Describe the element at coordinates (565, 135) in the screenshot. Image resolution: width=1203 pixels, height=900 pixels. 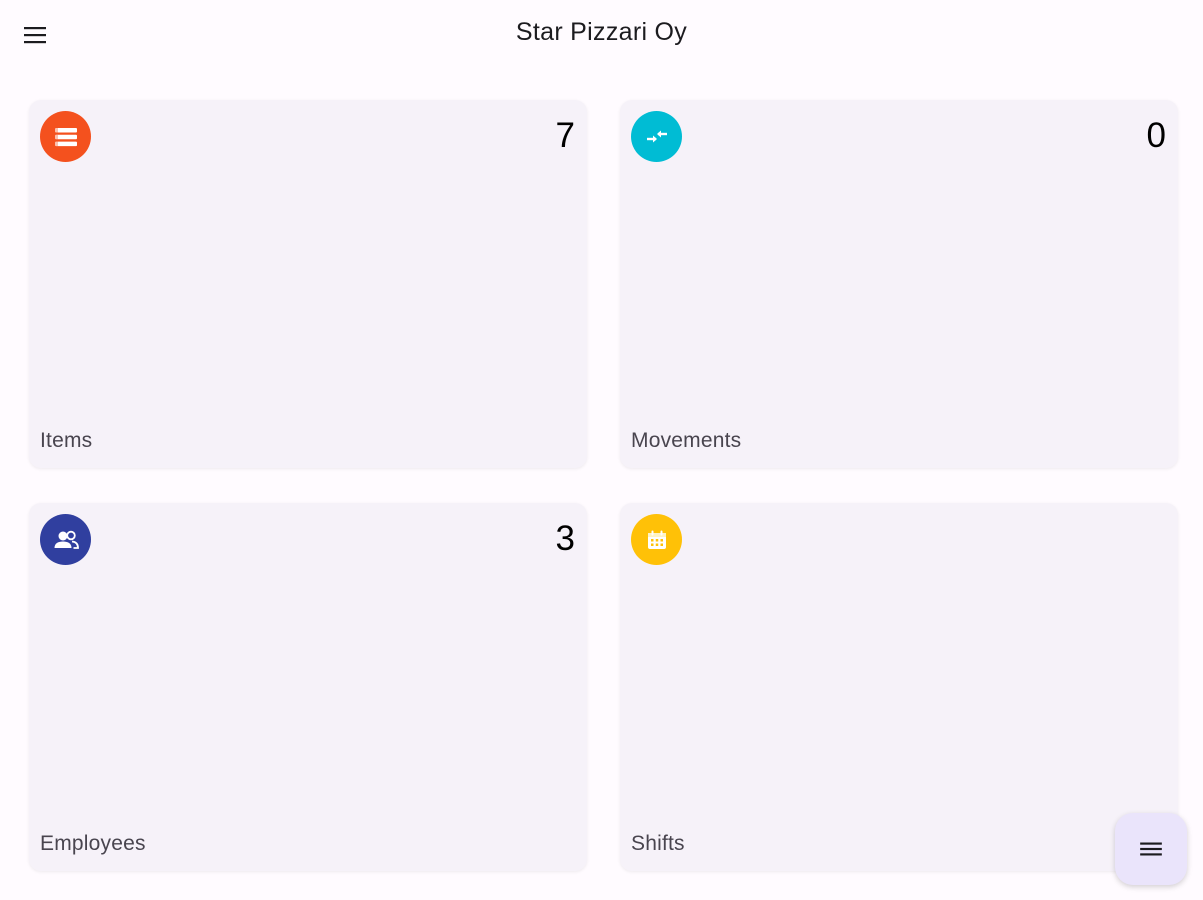
I see `items-count: 7` at that location.